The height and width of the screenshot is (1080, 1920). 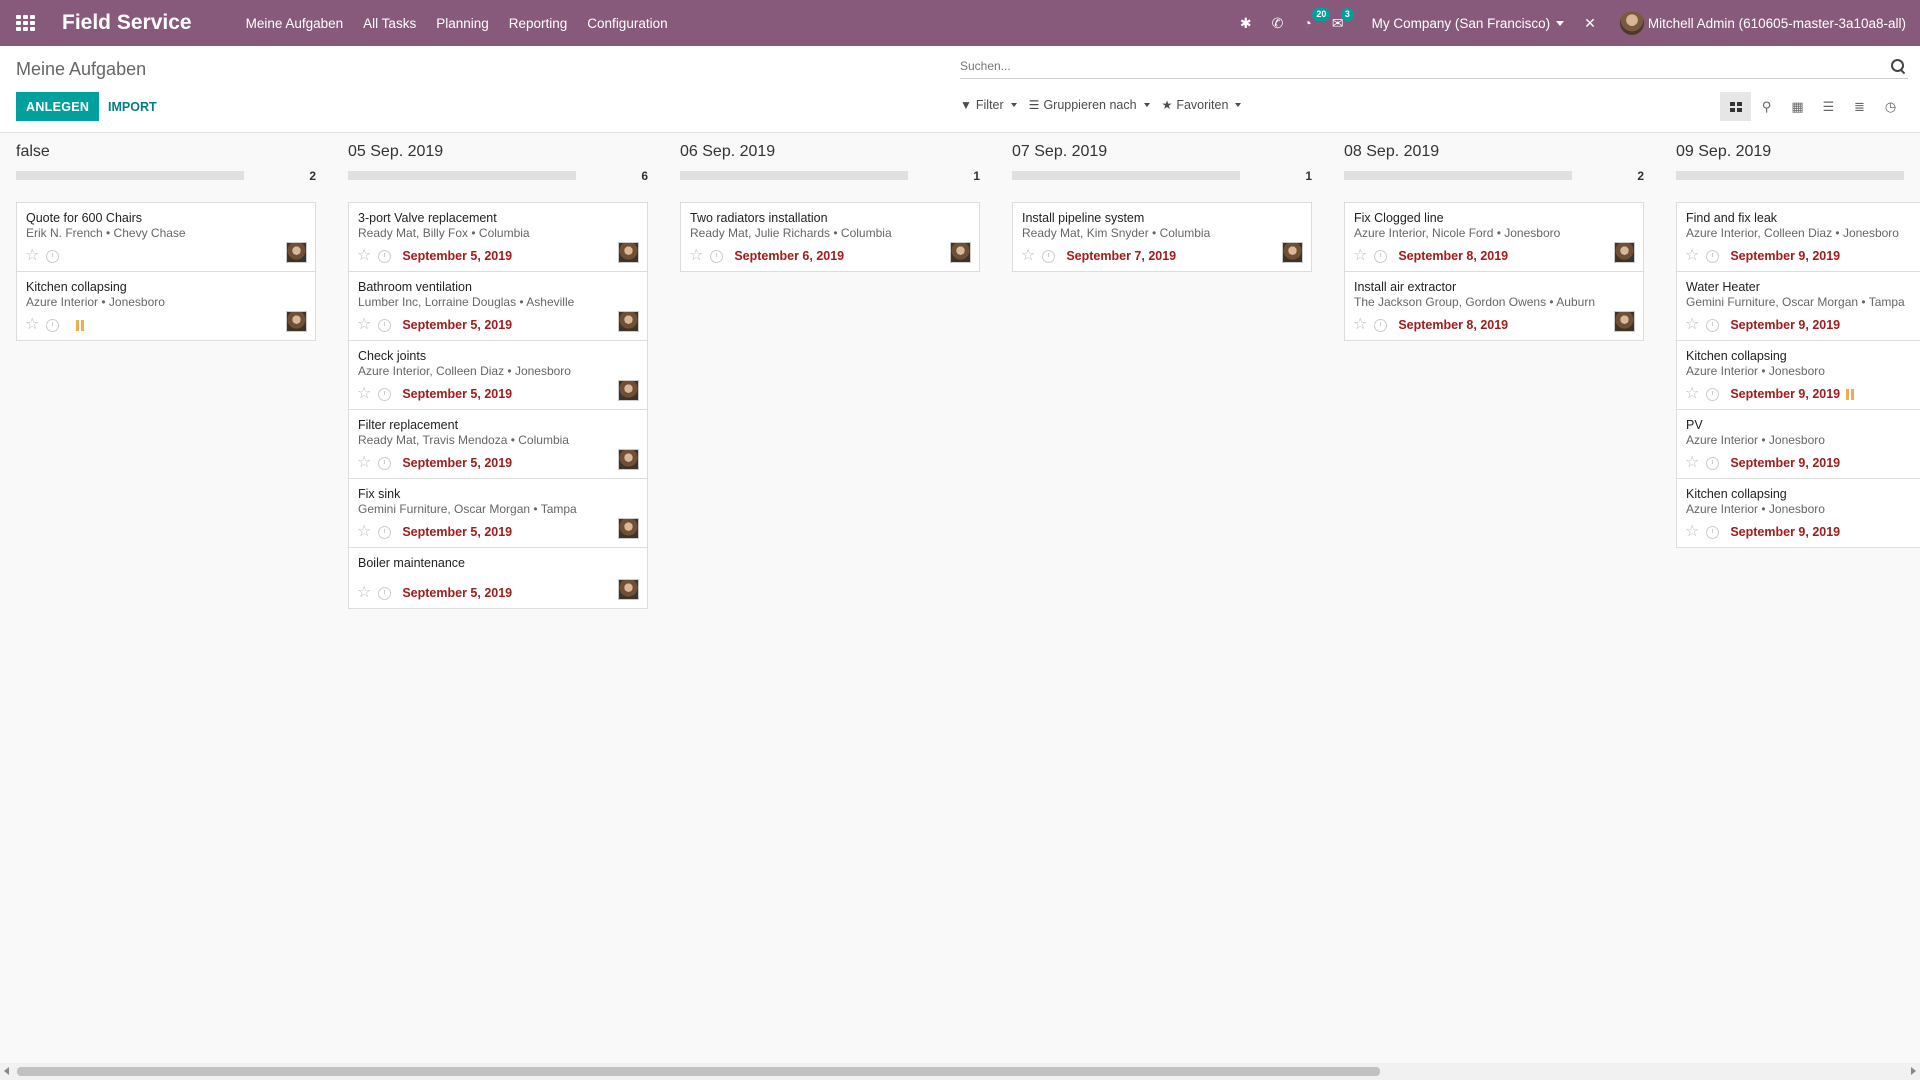 What do you see at coordinates (727, 152) in the screenshot?
I see `column-title: 06 Sep. 2019` at bounding box center [727, 152].